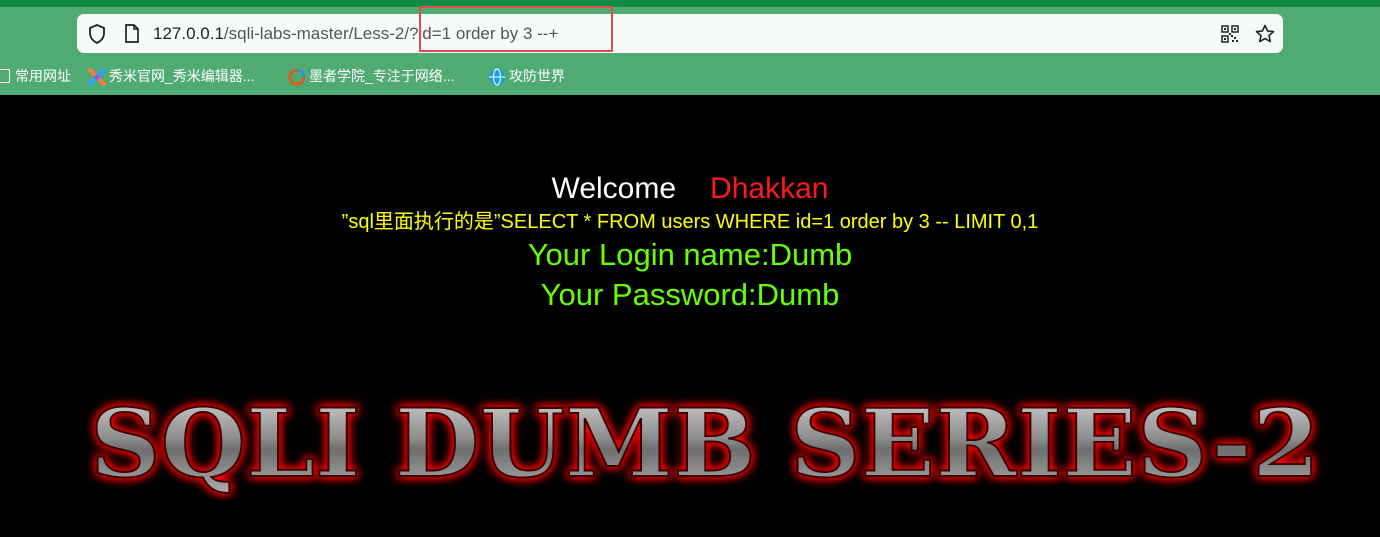 This screenshot has height=537, width=1380. What do you see at coordinates (537, 76) in the screenshot?
I see `bookmark-label: 攻防世界` at bounding box center [537, 76].